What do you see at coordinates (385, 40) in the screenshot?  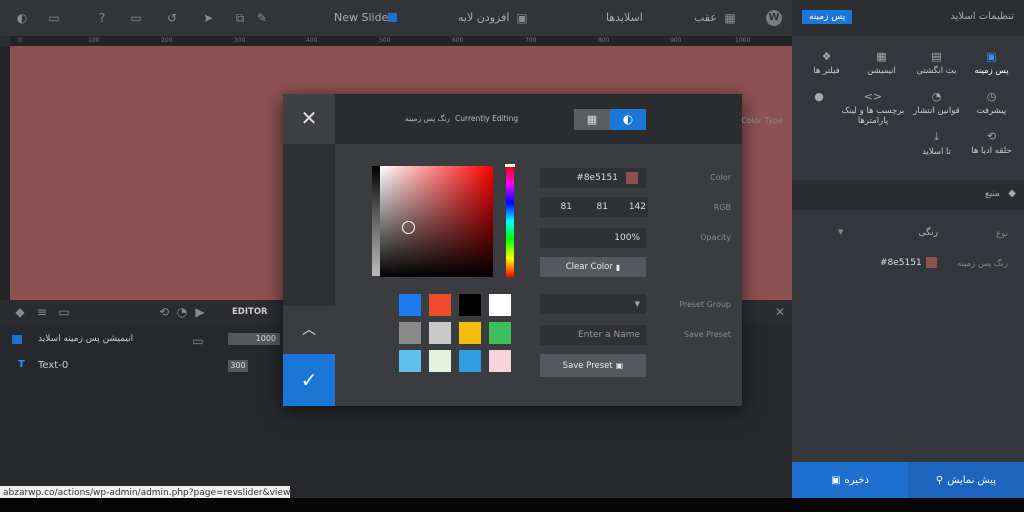 I see `ruler-tick: 500` at bounding box center [385, 40].